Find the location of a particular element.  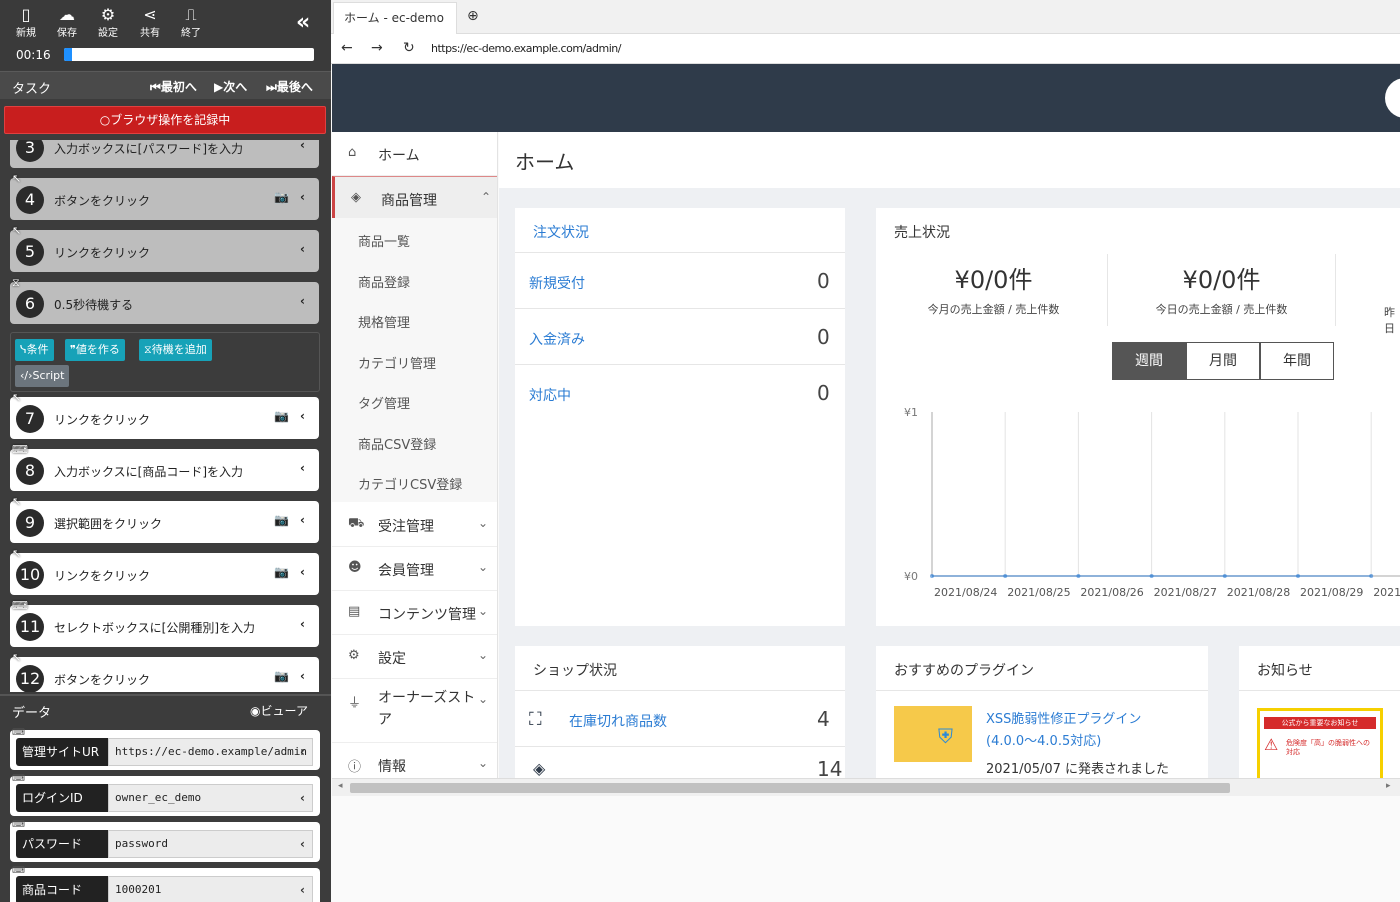

data-value-field: owner_ec_demo is located at coordinates (210, 798).